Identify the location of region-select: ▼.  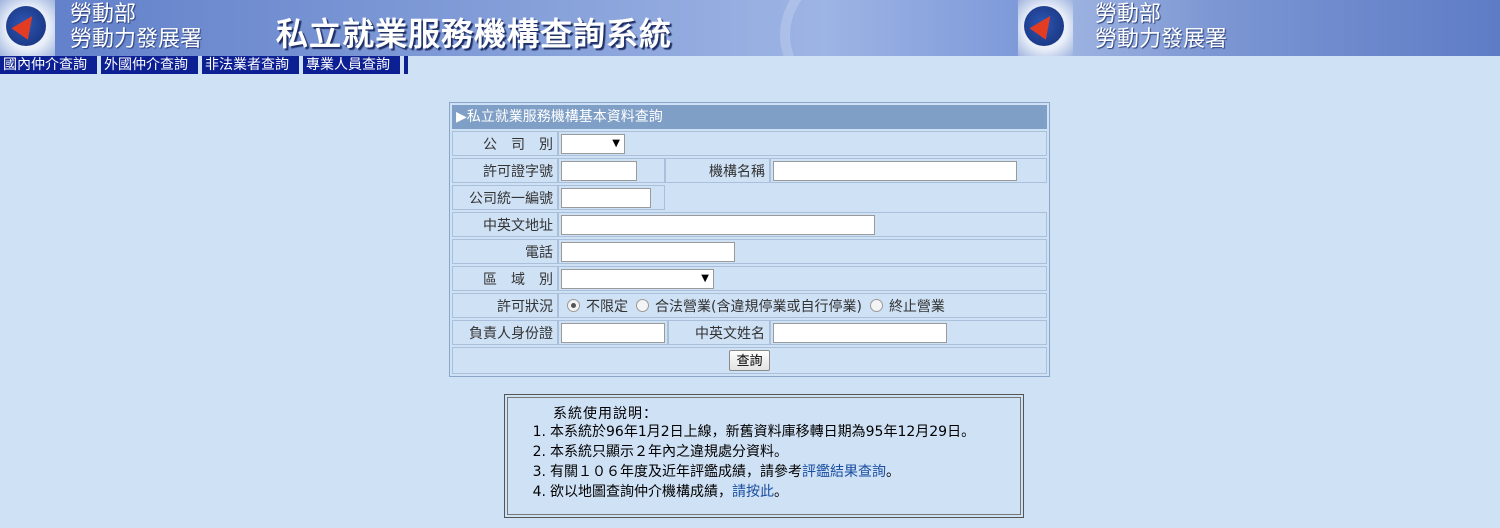
(637, 278).